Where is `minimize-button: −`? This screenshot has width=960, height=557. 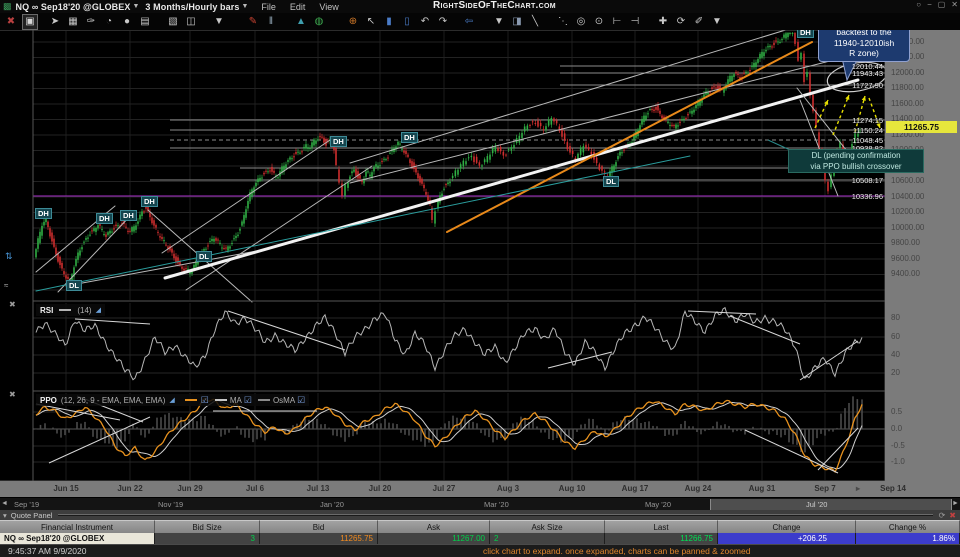 minimize-button: − is located at coordinates (929, 4).